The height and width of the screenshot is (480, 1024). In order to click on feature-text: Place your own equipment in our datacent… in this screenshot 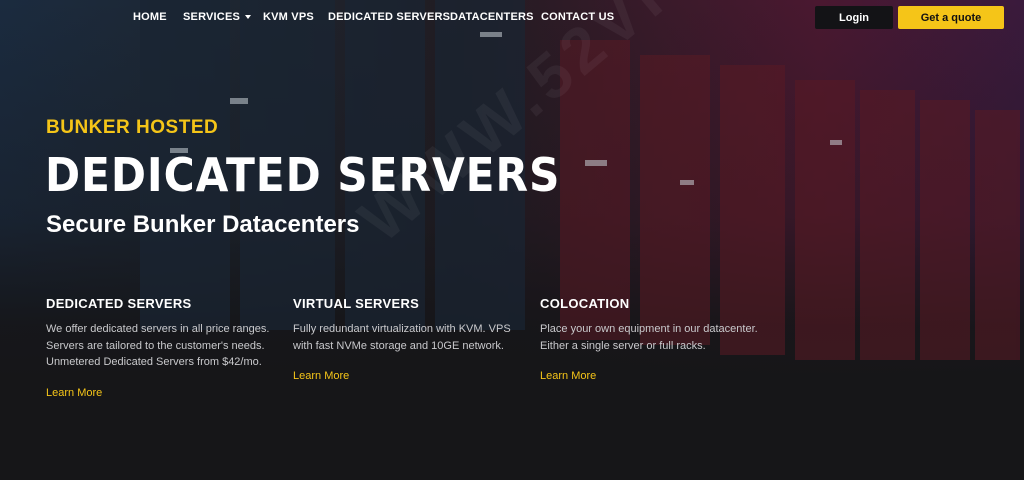, I will do `click(649, 337)`.